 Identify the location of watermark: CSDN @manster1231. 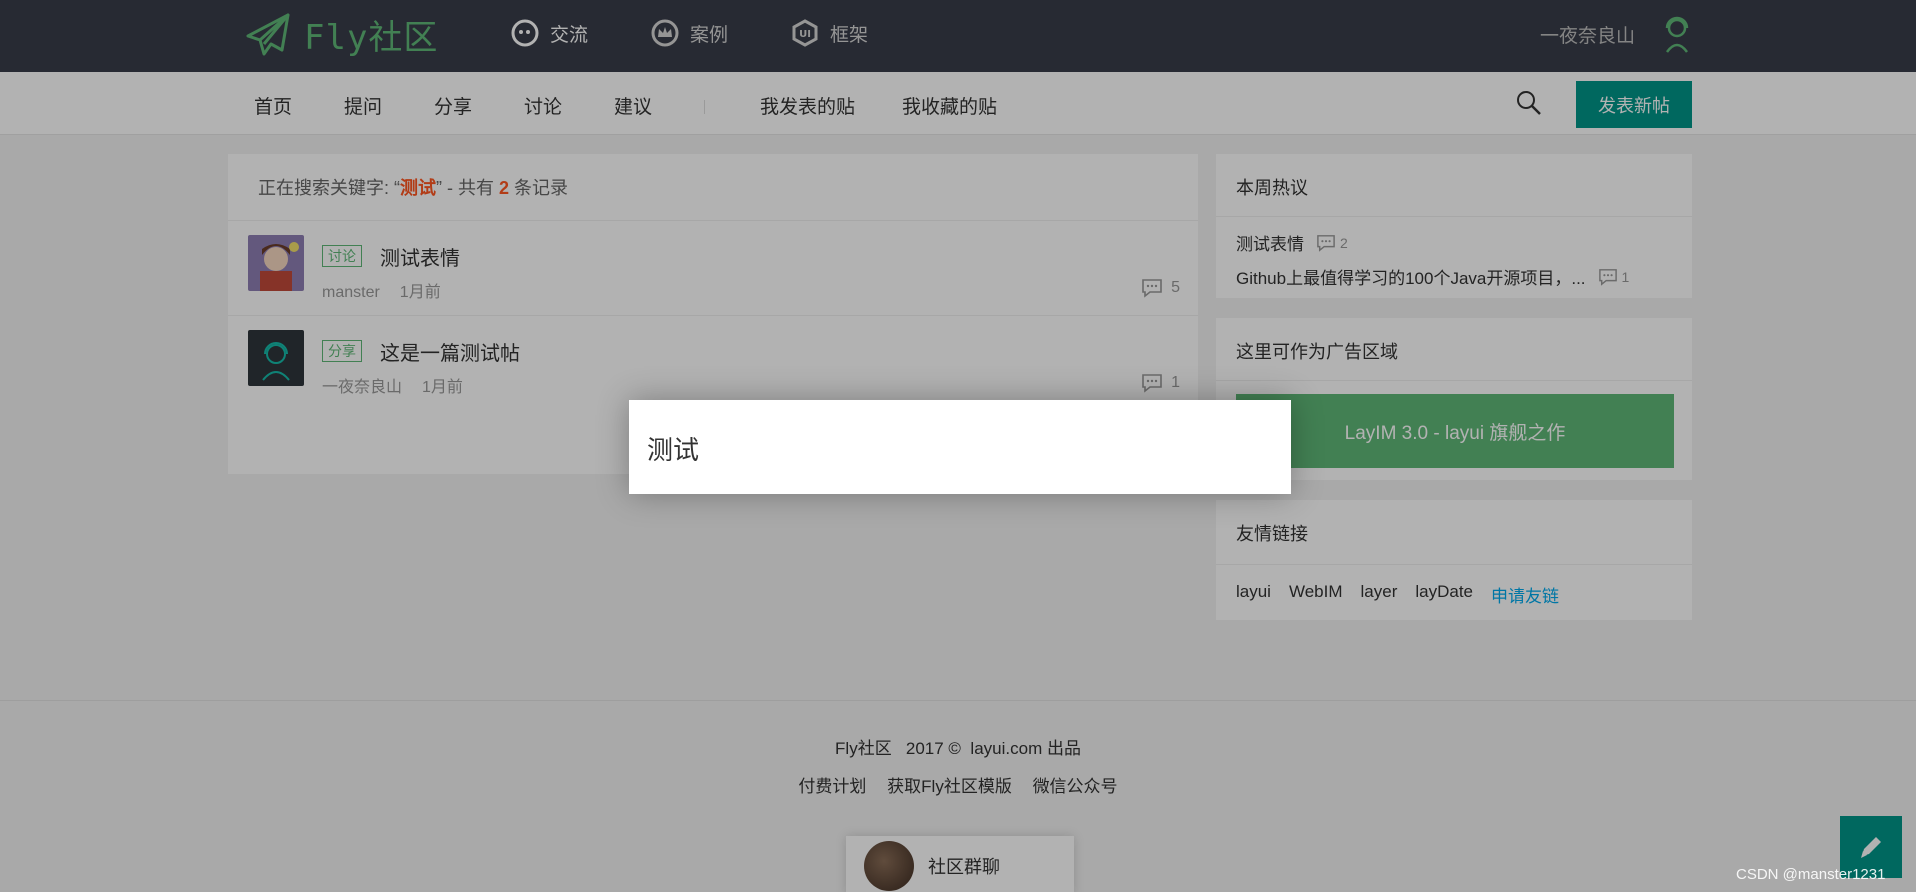
(1811, 874).